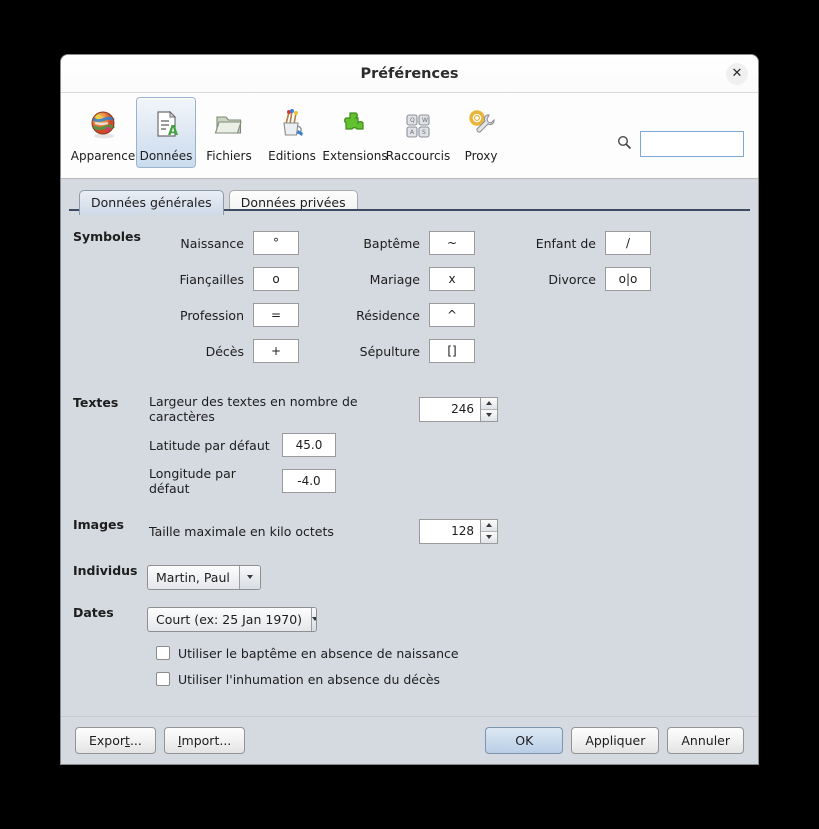 The height and width of the screenshot is (829, 819). I want to click on section-title-dates: Dates, so click(93, 612).